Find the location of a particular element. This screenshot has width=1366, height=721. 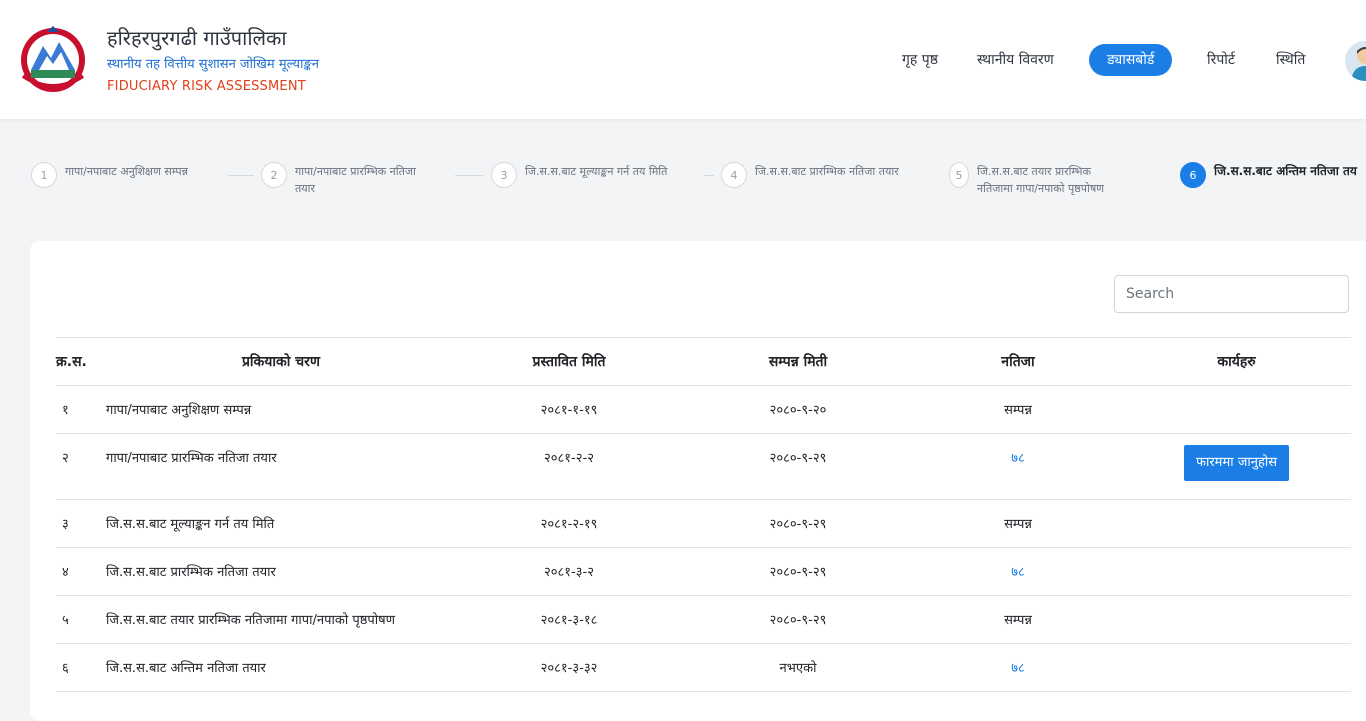

nav-local-details: स्थानीय विवरण is located at coordinates (1015, 60).